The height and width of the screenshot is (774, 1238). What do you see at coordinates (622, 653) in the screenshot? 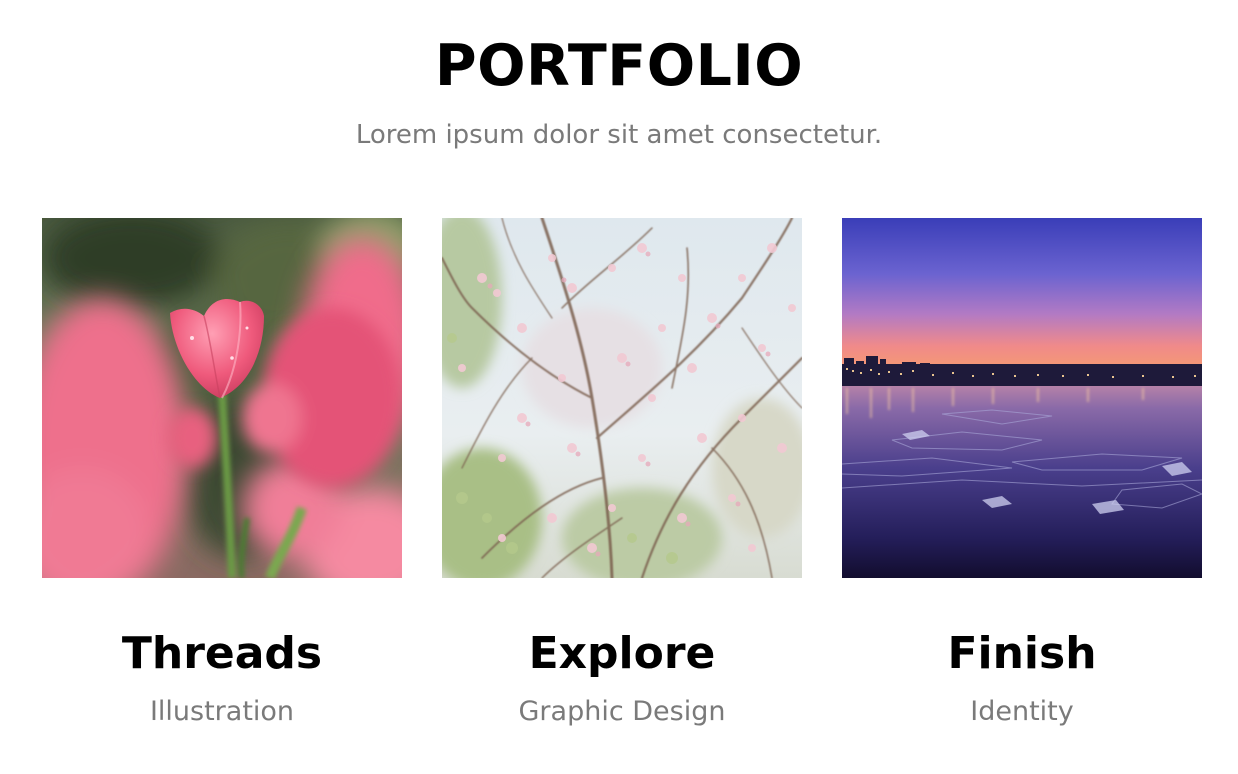
I see `portfolio-item-title: Explore` at bounding box center [622, 653].